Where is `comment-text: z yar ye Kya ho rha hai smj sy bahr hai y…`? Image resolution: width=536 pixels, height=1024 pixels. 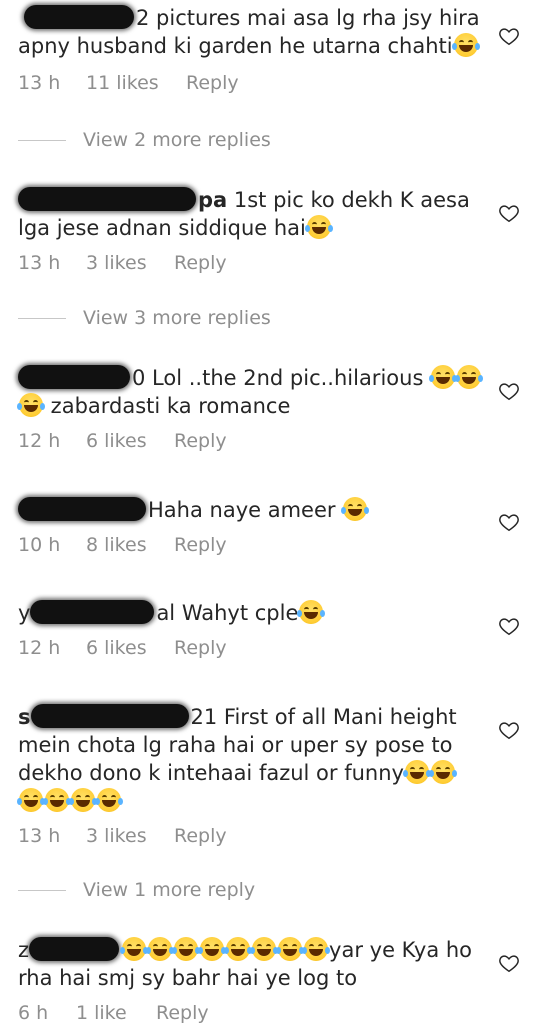
comment-text: z yar ye Kya ho rha hai smj sy bahr hai y… is located at coordinates (245, 963).